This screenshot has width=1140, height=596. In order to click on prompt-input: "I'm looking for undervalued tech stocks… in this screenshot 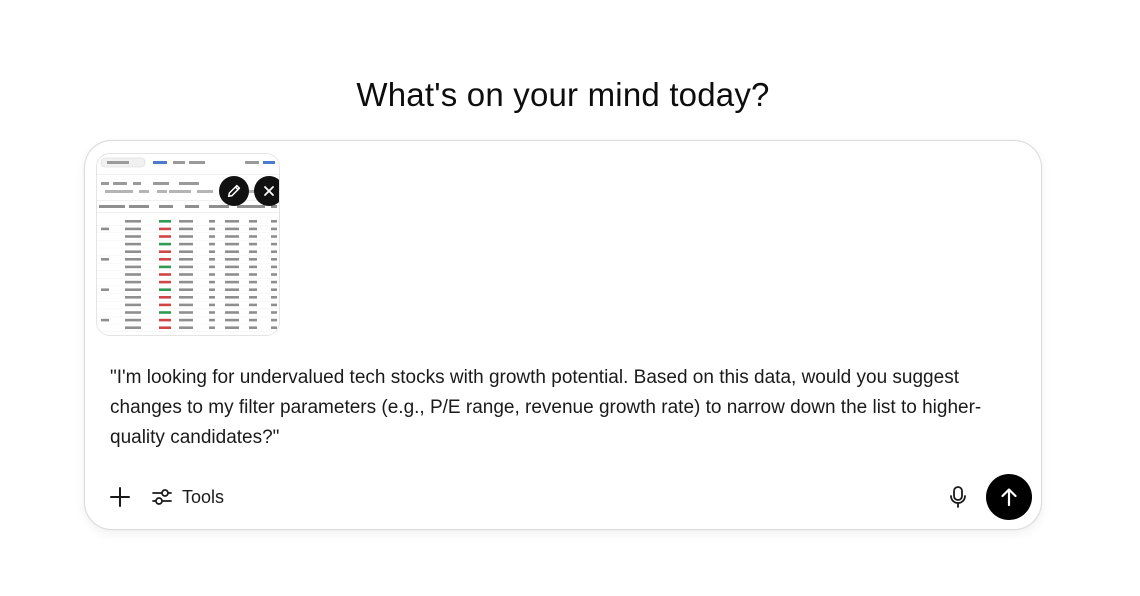, I will do `click(565, 408)`.